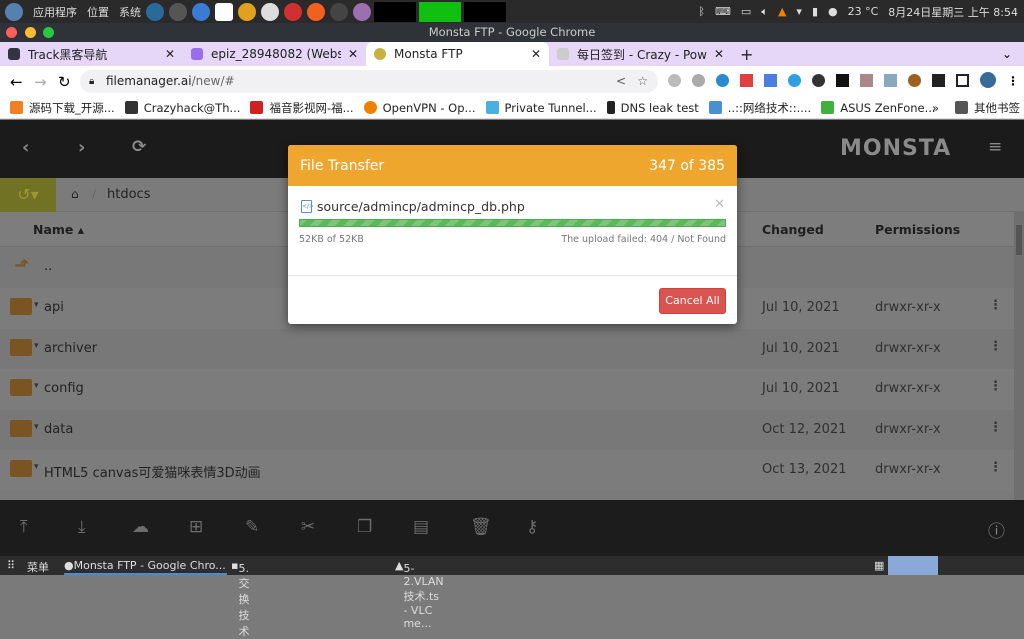 Image resolution: width=1024 pixels, height=639 pixels. I want to click on taskbar-folder: ▪ 5. 交换技术, so click(240, 598).